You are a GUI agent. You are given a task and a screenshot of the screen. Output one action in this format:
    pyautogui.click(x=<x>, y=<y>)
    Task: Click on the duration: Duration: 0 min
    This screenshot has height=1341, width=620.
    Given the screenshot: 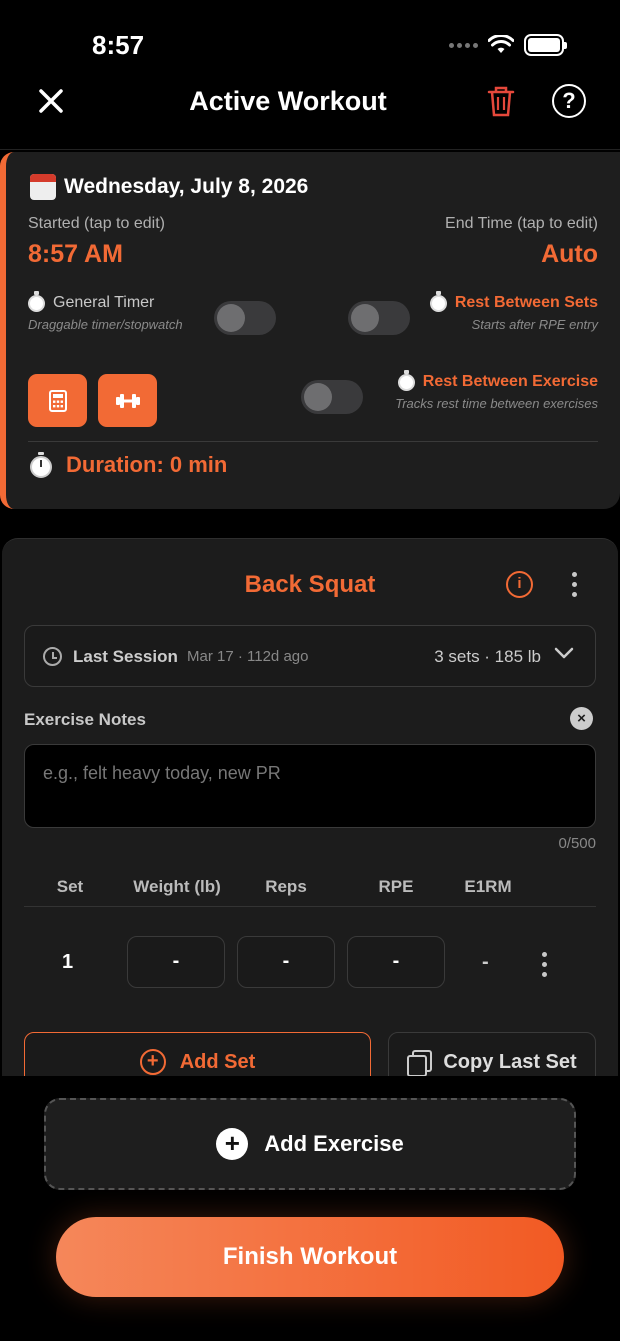 What is the action you would take?
    pyautogui.click(x=127, y=465)
    